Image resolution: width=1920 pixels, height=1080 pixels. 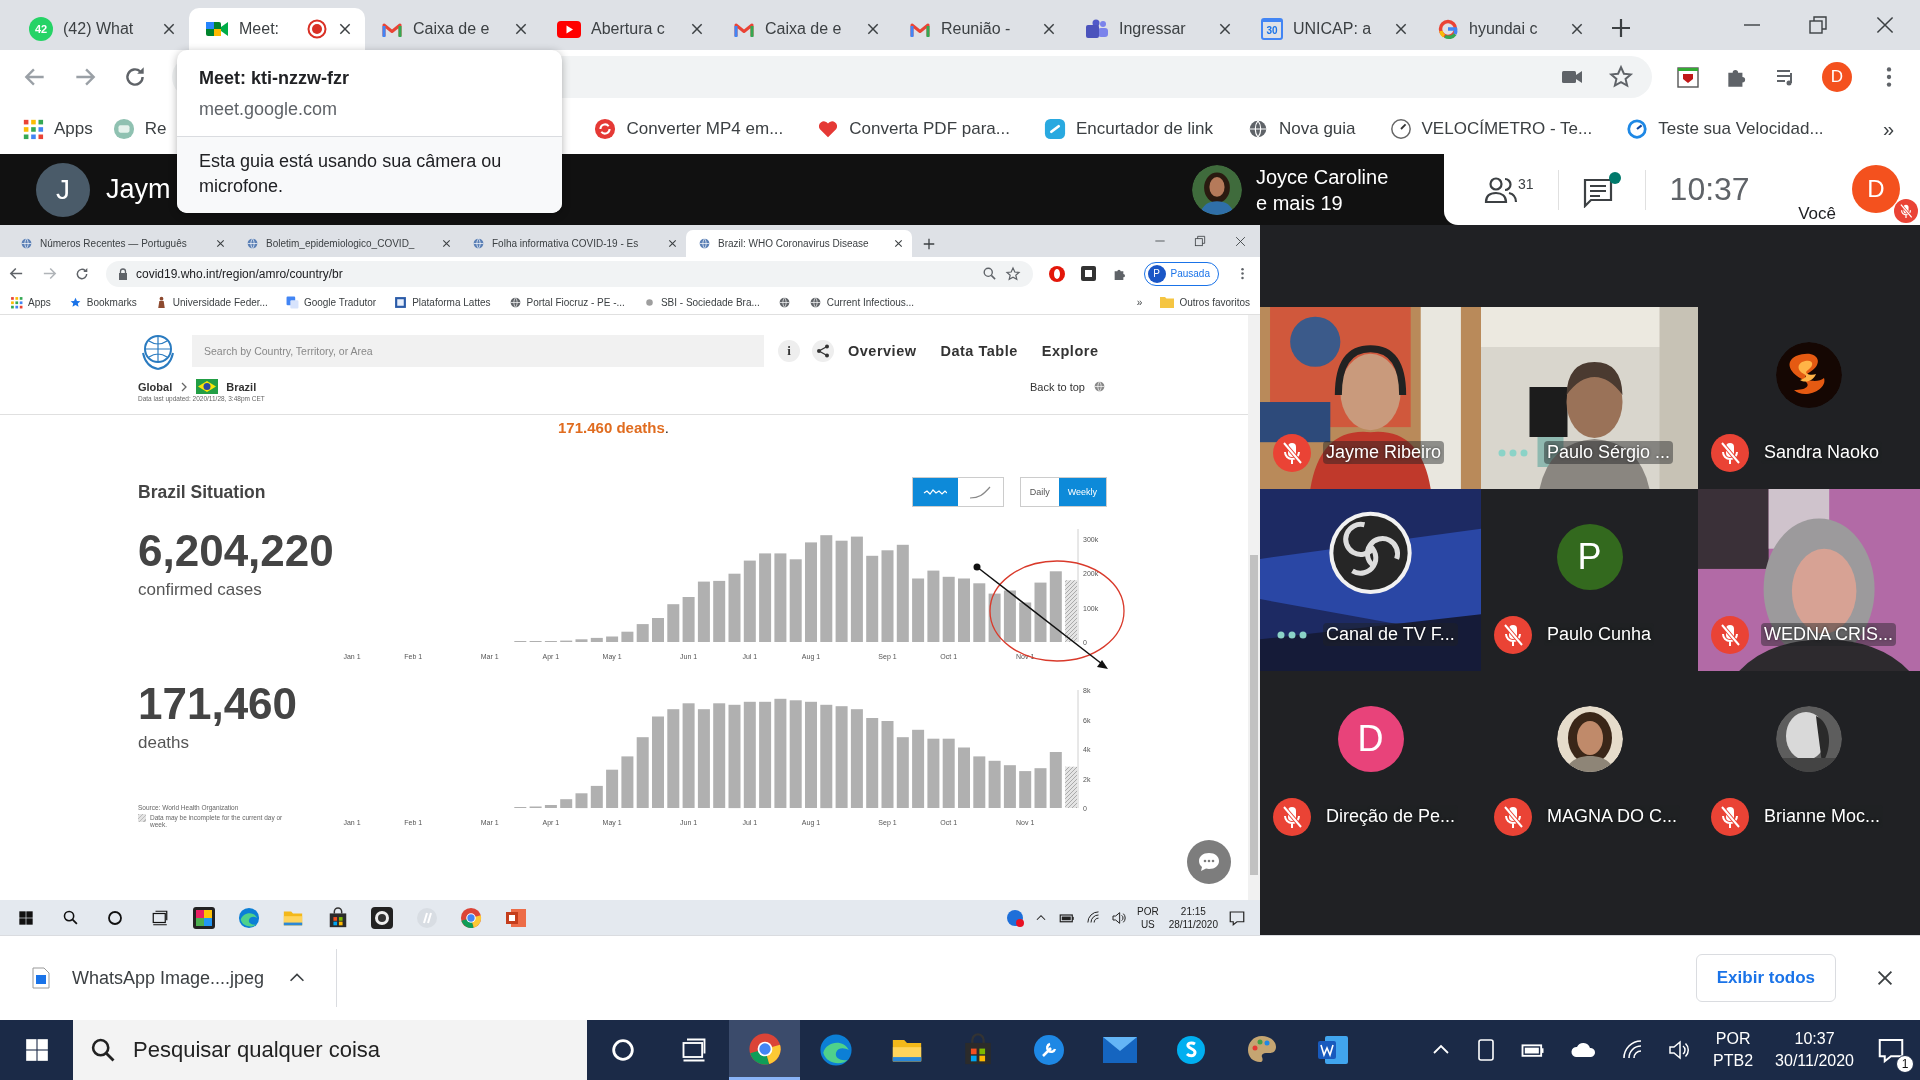 What do you see at coordinates (573, 243) in the screenshot?
I see `browser-tab: Folha informativa COVID-19 - Es` at bounding box center [573, 243].